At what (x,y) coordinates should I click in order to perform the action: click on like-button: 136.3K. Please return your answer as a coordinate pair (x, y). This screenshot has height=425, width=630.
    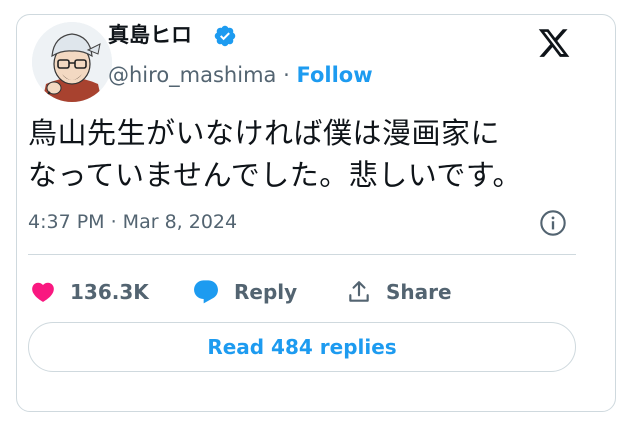
    Looking at the image, I should click on (89, 292).